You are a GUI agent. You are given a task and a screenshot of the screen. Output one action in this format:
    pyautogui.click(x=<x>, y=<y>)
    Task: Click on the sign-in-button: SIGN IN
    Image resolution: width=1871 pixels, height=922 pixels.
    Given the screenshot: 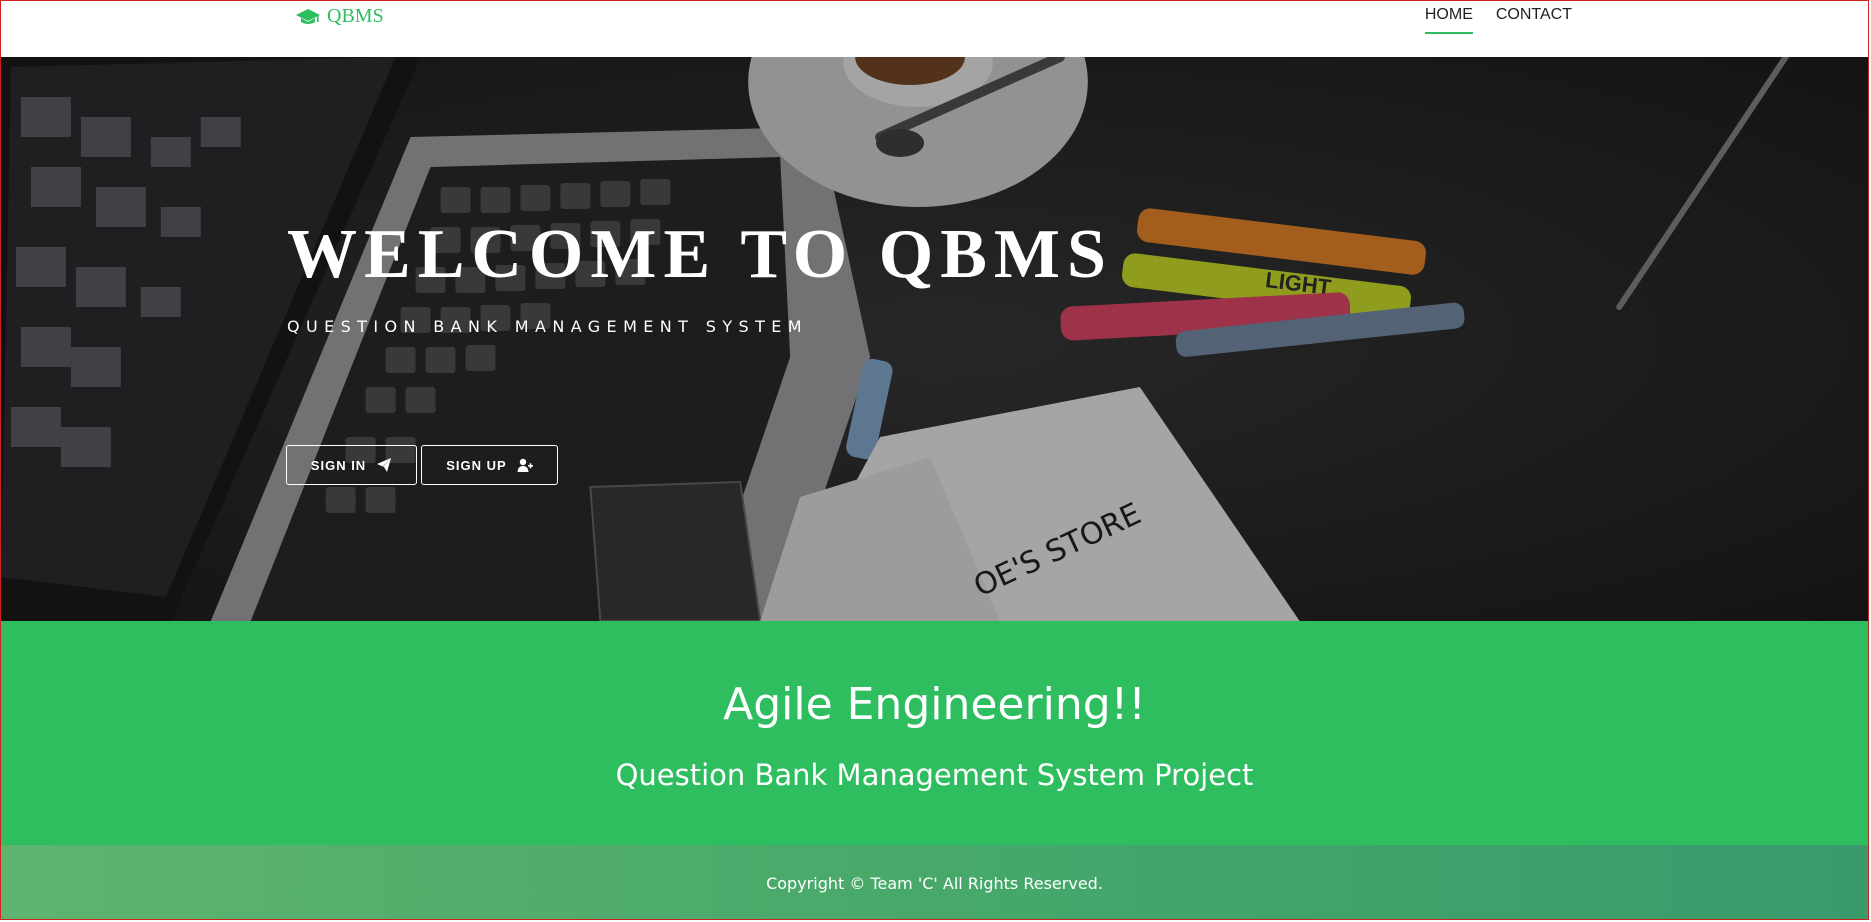 What is the action you would take?
    pyautogui.click(x=351, y=465)
    